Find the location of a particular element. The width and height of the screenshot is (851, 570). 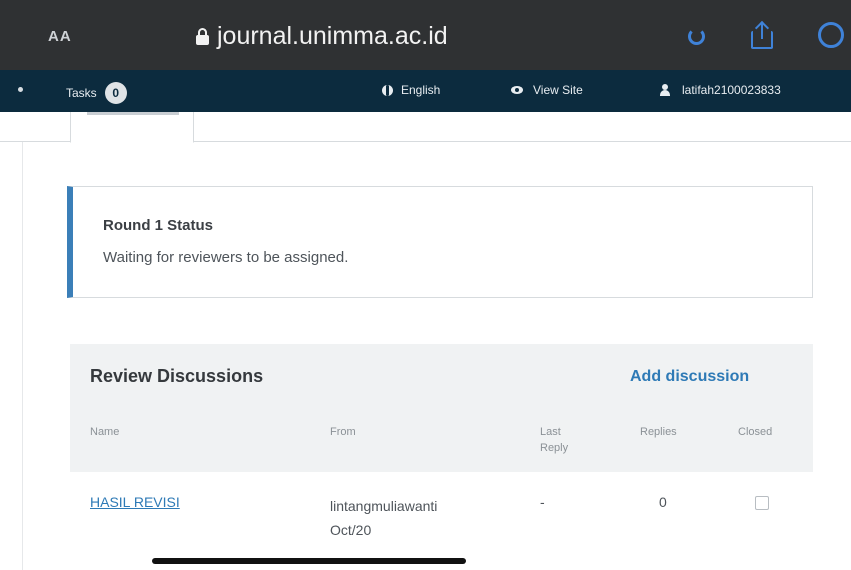

status-text: Waiting for reviewers to be assigned. is located at coordinates (226, 257).